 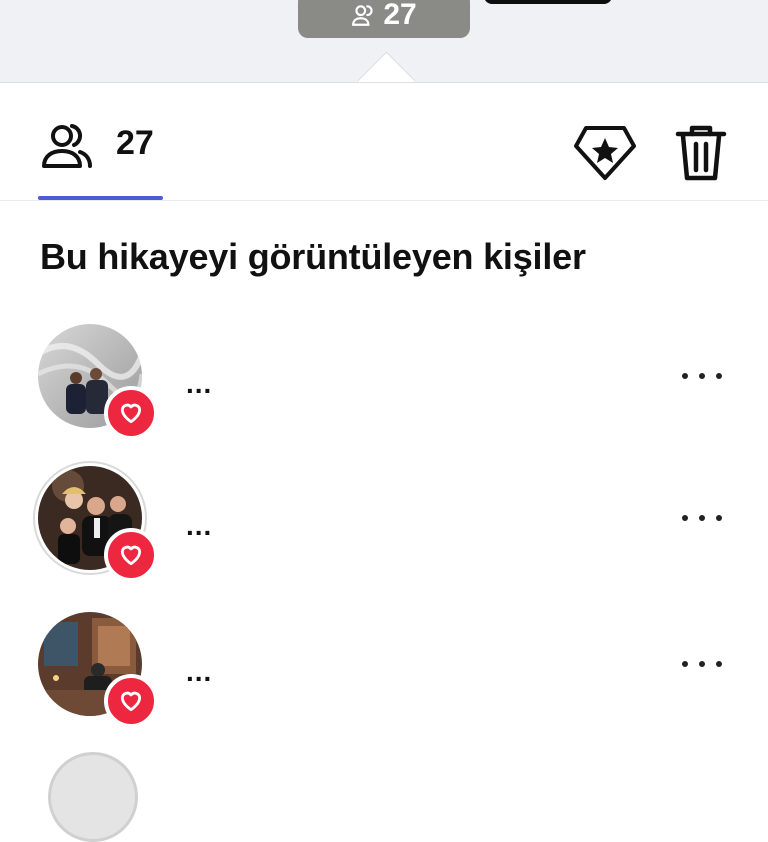 I want to click on highlight-button, so click(x=605, y=153).